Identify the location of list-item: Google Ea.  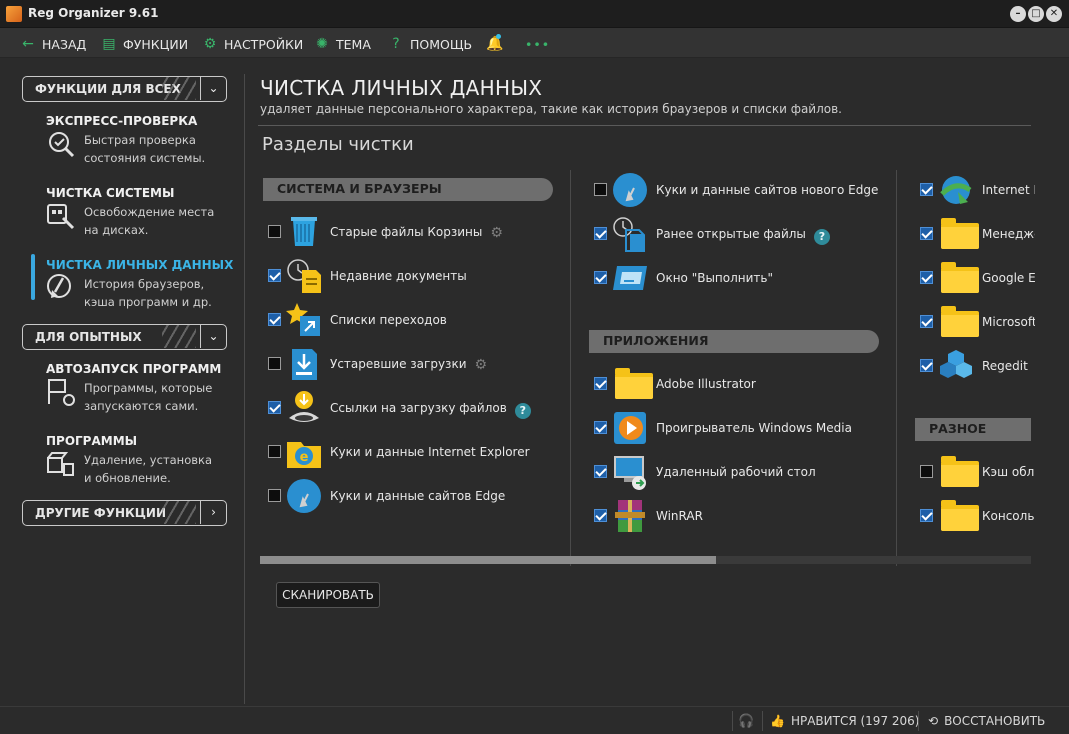
(977, 278).